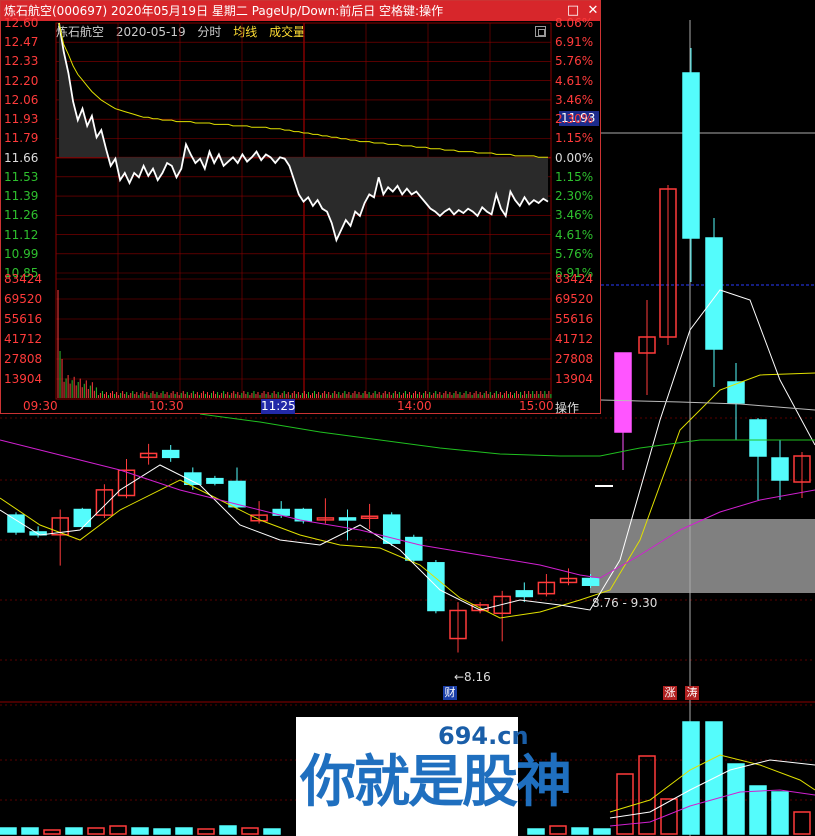  I want to click on price-tick-label: 11.12, so click(21, 234).